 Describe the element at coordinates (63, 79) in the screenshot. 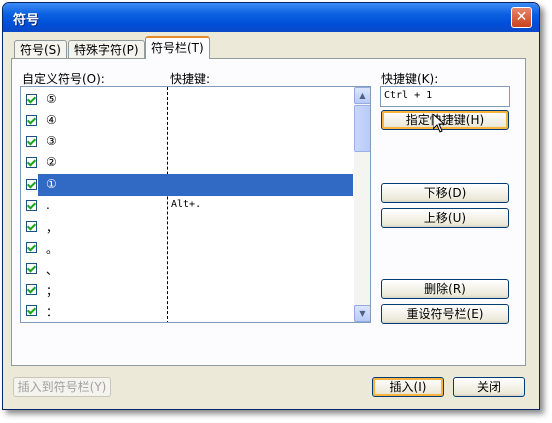

I see `custom-symbol-header: 自定义符号(O):` at that location.